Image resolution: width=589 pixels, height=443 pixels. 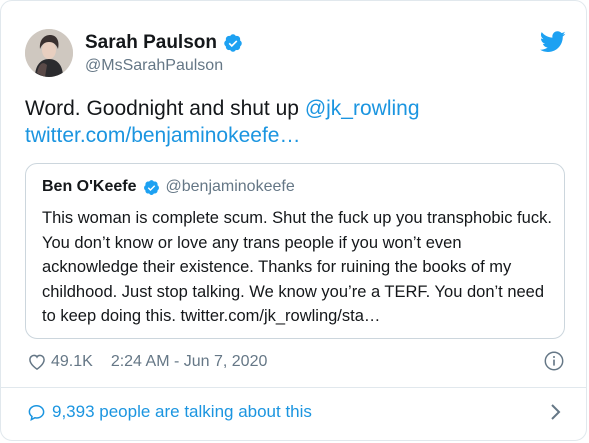 What do you see at coordinates (154, 66) in the screenshot?
I see `author-handle: @MsSarahPaulson` at bounding box center [154, 66].